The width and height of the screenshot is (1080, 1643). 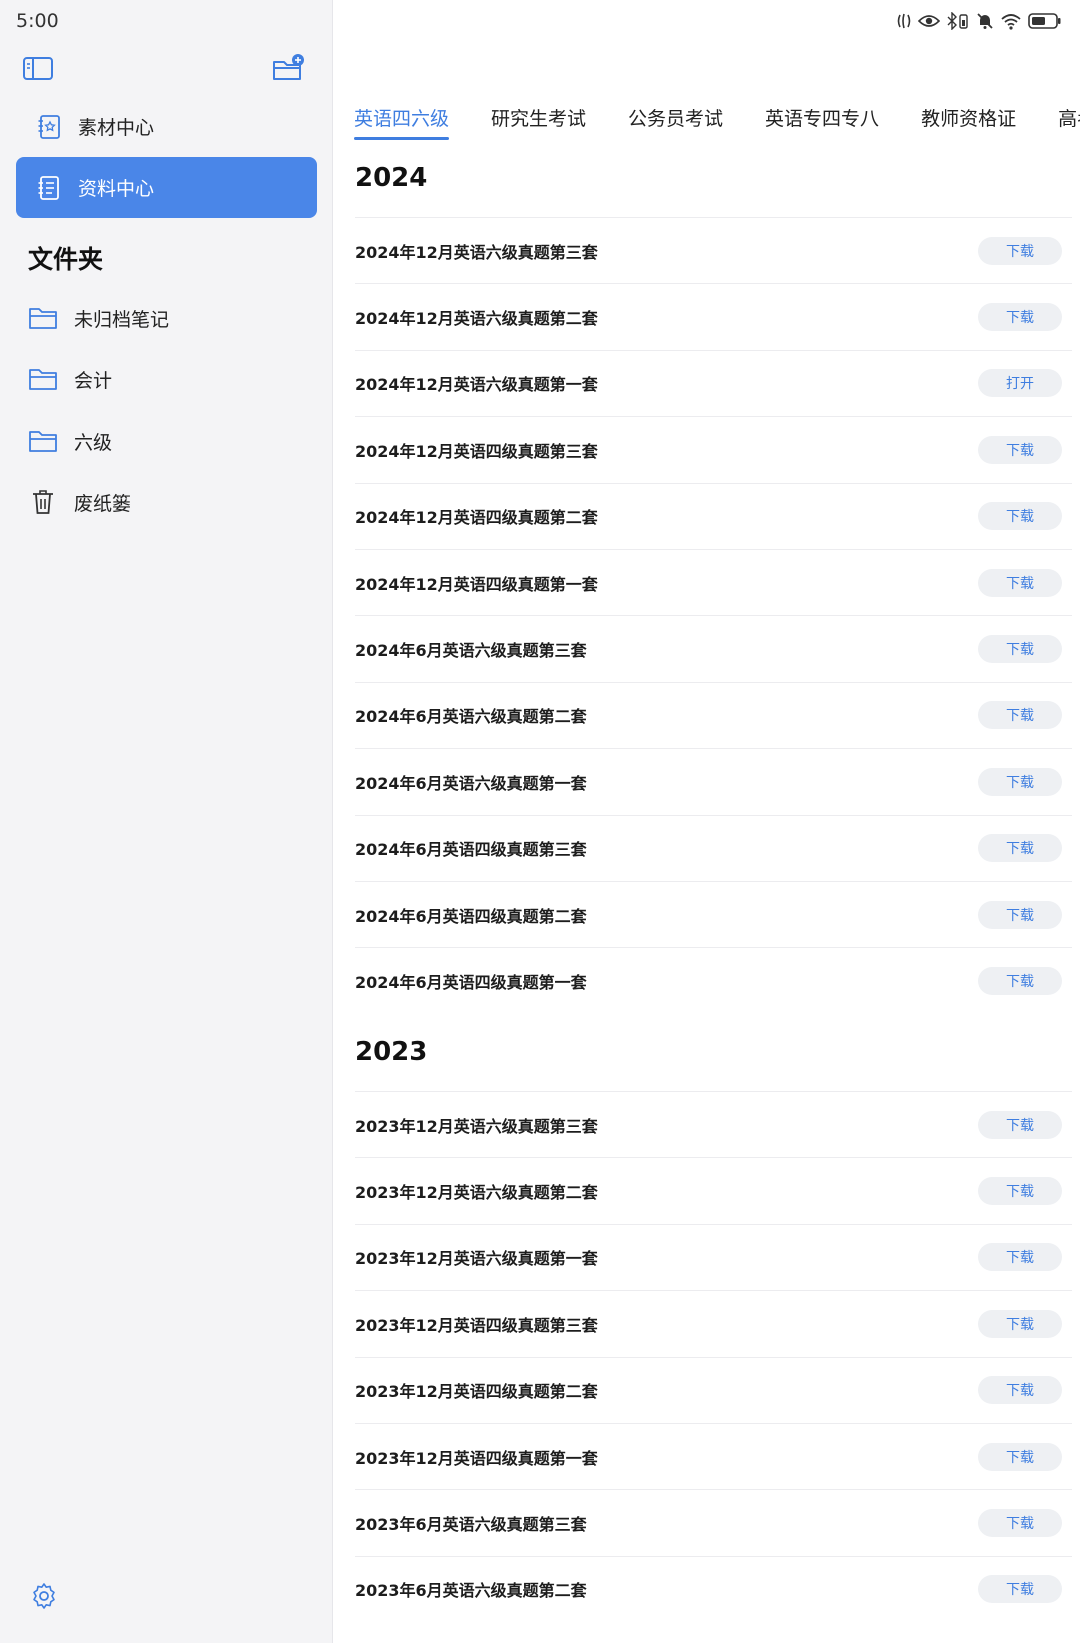 I want to click on item-title: 2024年6月英语四级真题第二套, so click(x=471, y=916).